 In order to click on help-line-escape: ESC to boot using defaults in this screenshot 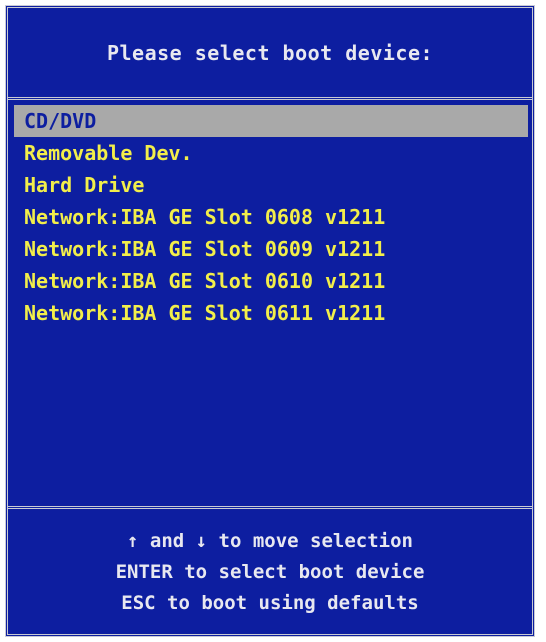, I will do `click(270, 603)`.